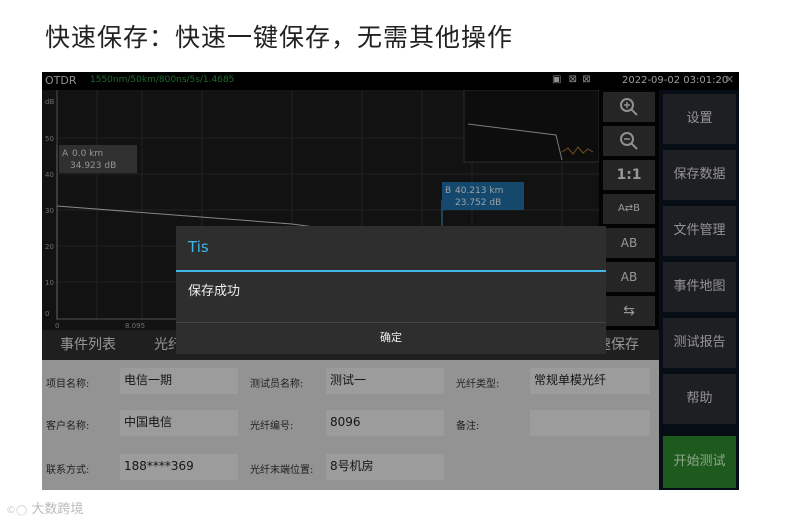 The width and height of the screenshot is (790, 522). I want to click on watermark: ©◯ 大数跨境, so click(44, 507).